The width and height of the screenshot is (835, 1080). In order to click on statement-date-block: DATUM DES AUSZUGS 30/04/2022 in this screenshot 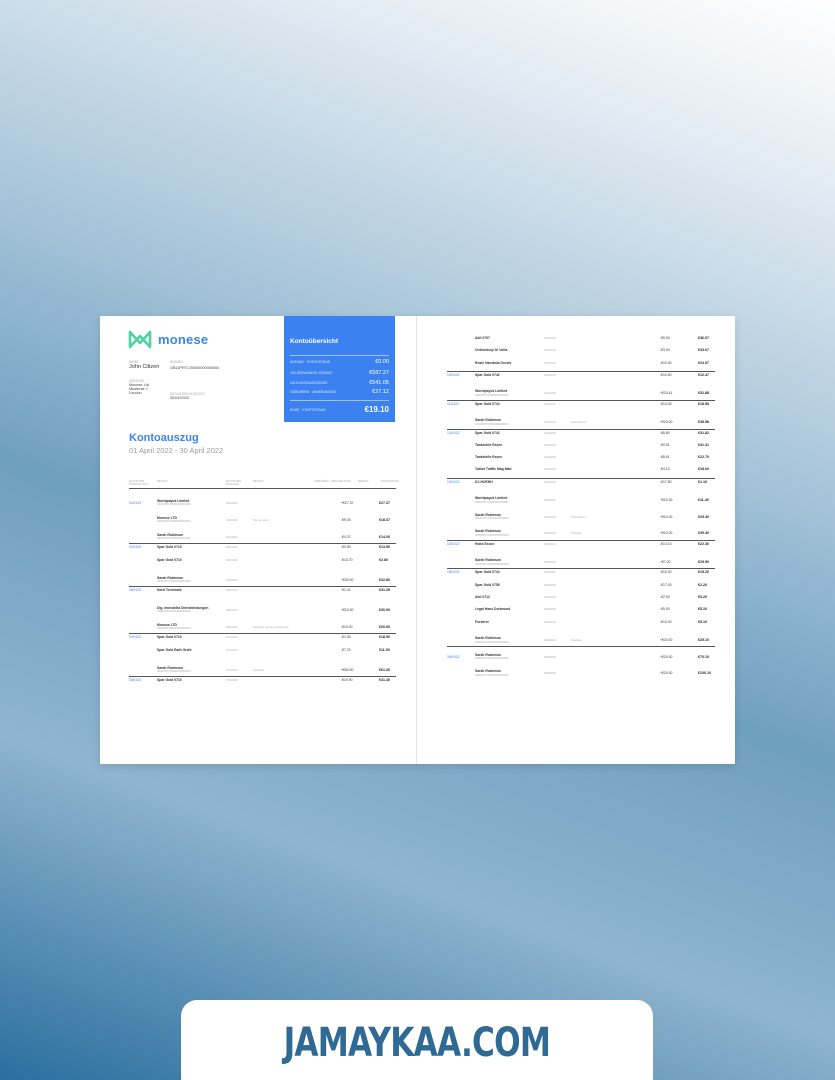, I will do `click(187, 396)`.